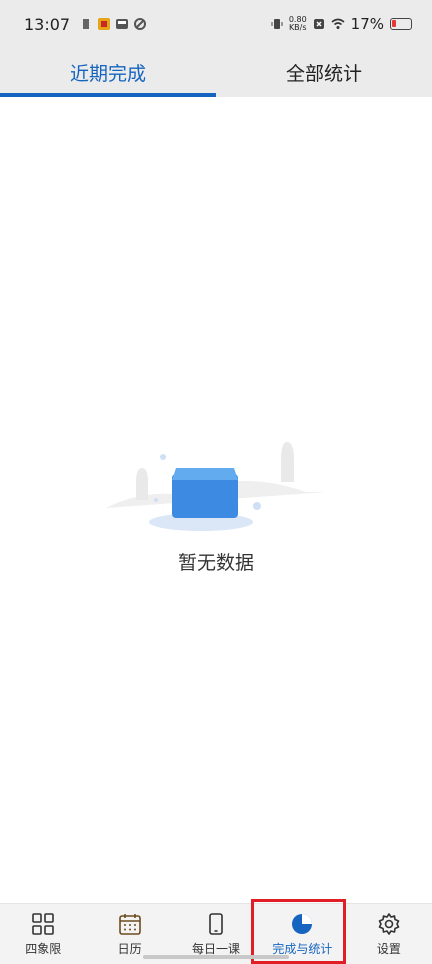 This screenshot has height=964, width=432. Describe the element at coordinates (338, 23) in the screenshot. I see `wifi-icon` at that location.